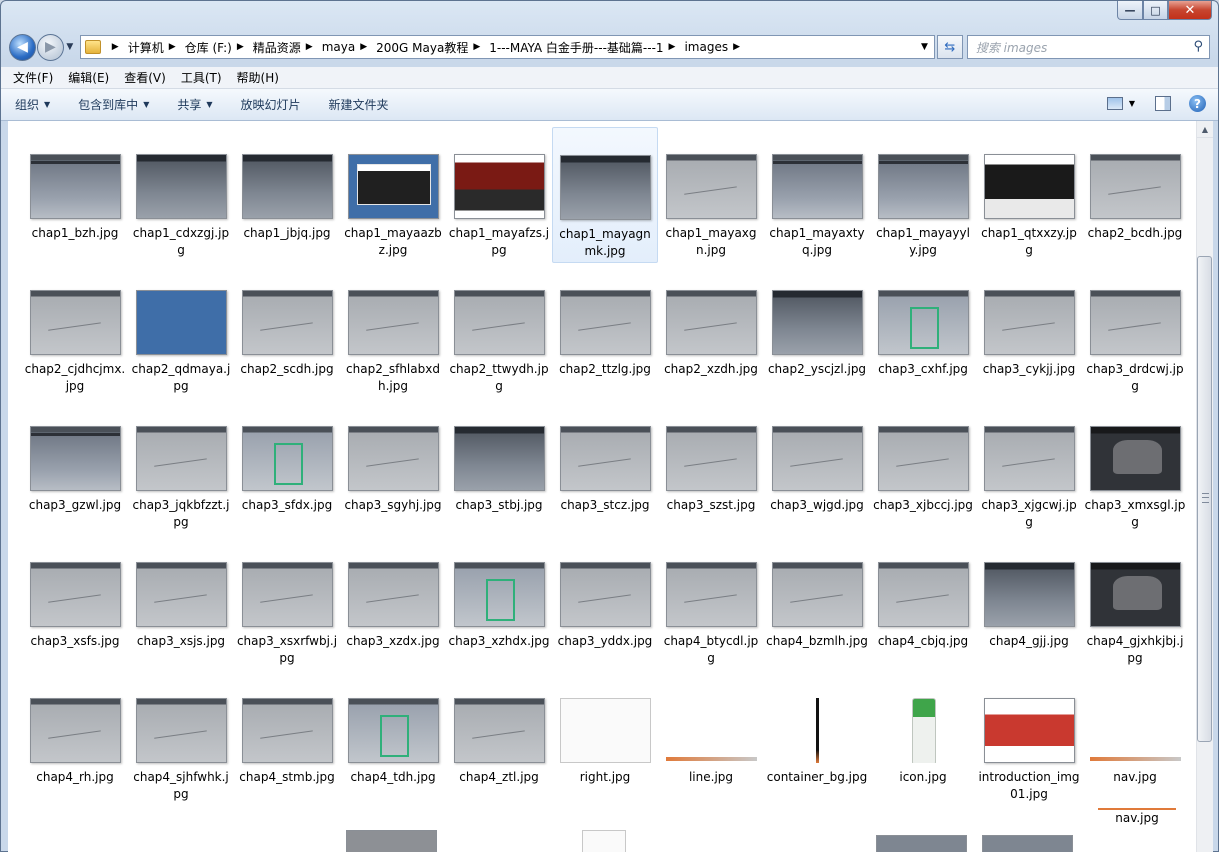 The width and height of the screenshot is (1219, 852). What do you see at coordinates (1163, 103) in the screenshot?
I see `preview-pane-icon` at bounding box center [1163, 103].